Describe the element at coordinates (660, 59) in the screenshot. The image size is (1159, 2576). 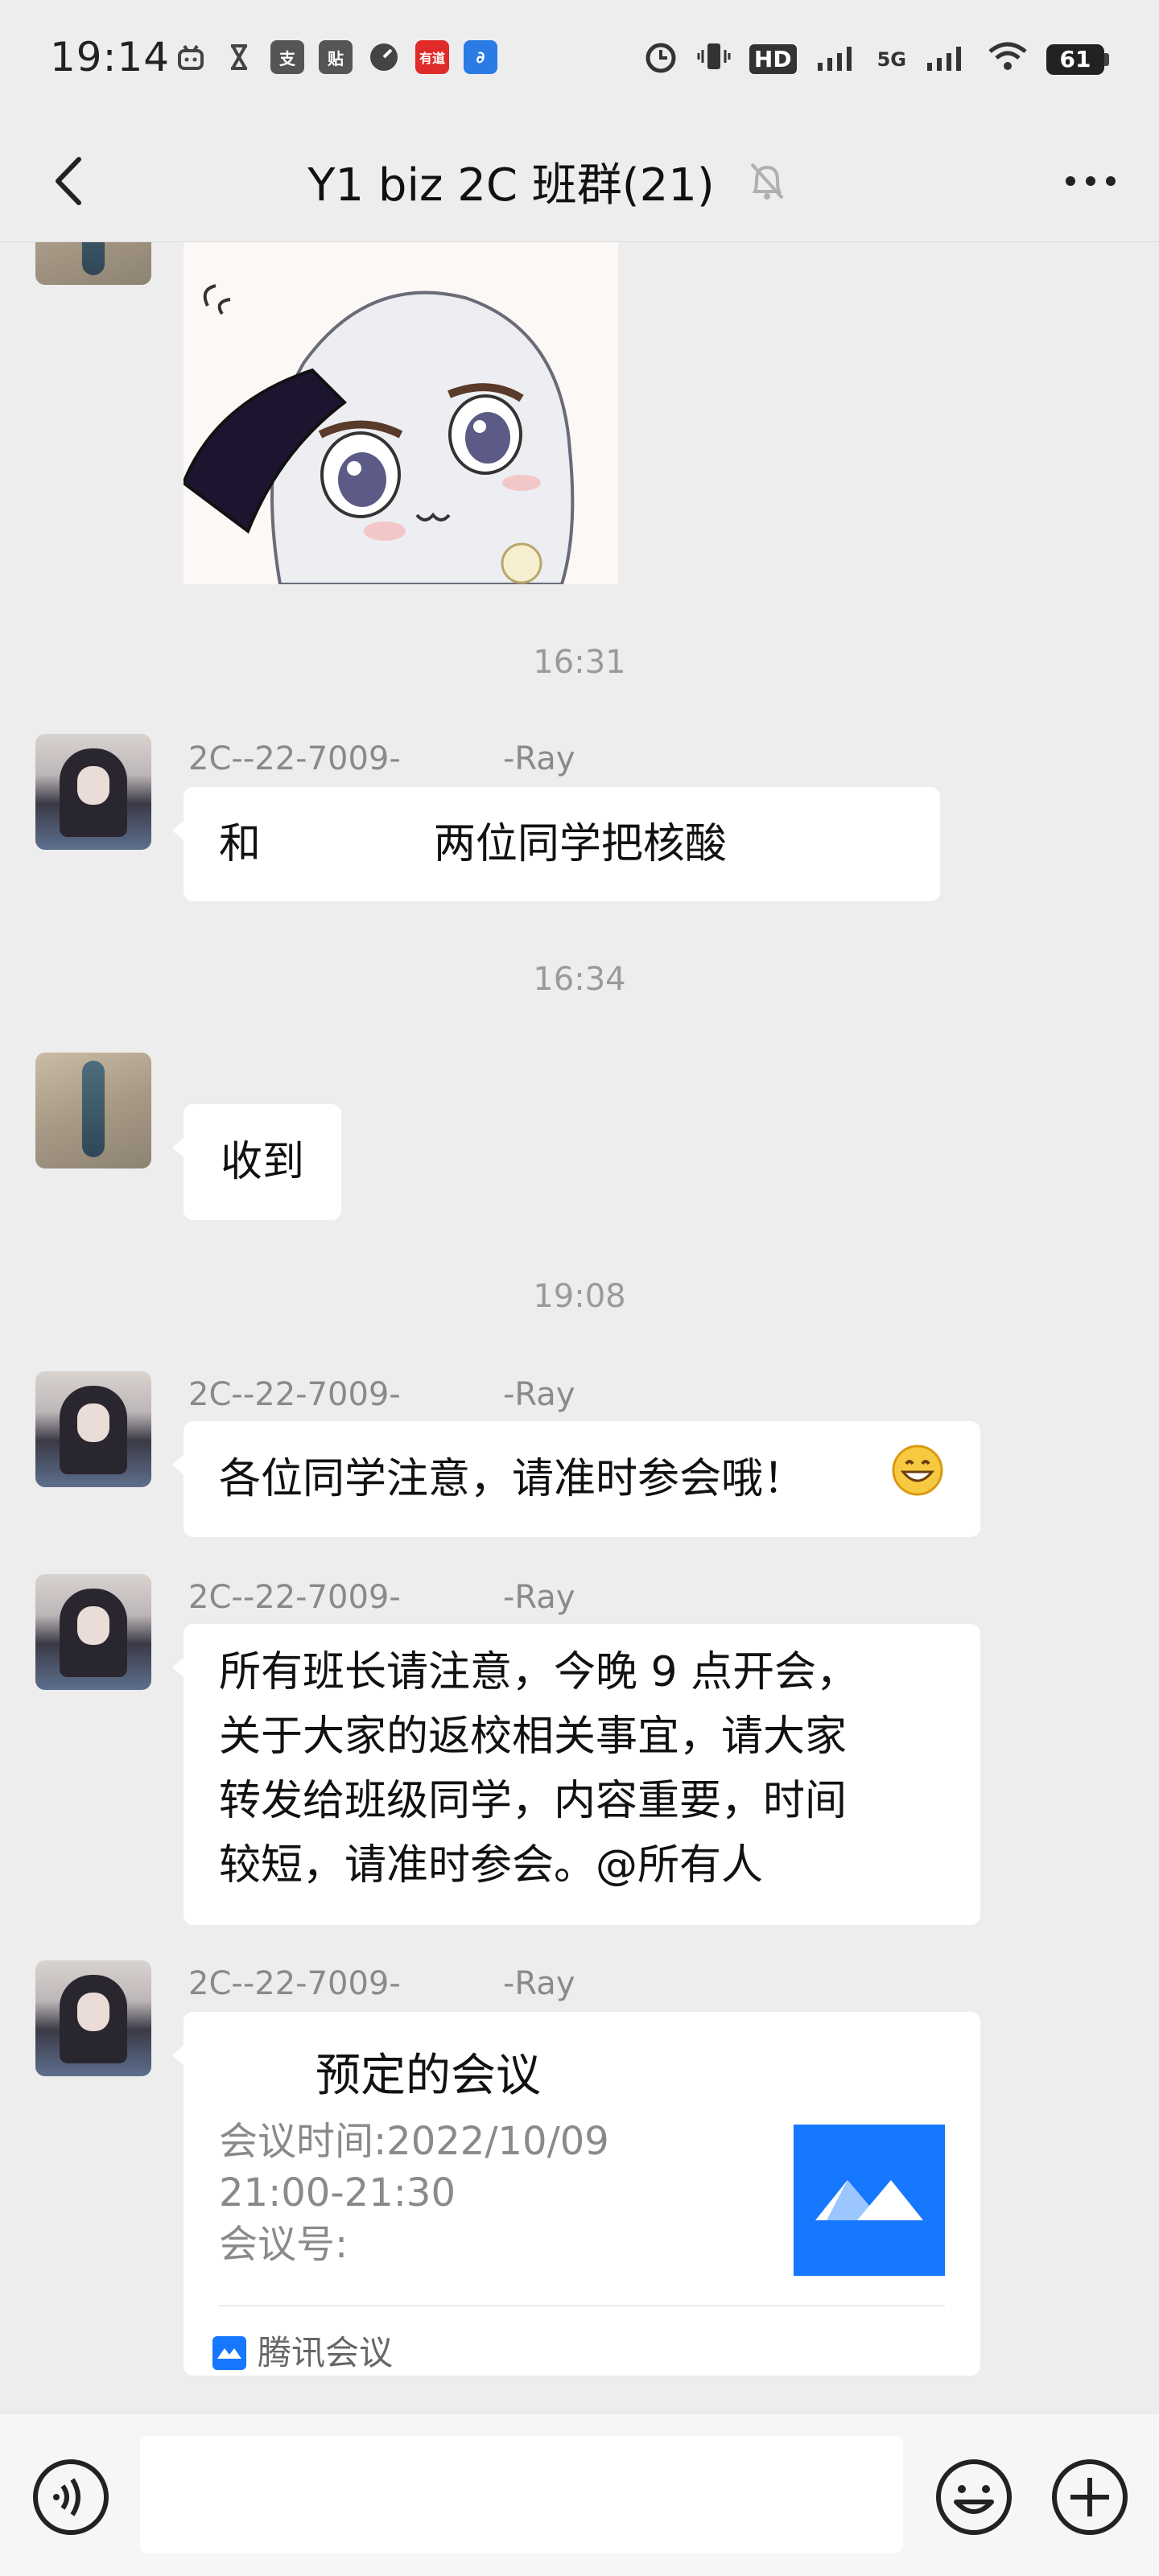
I see `alarm-icon` at that location.